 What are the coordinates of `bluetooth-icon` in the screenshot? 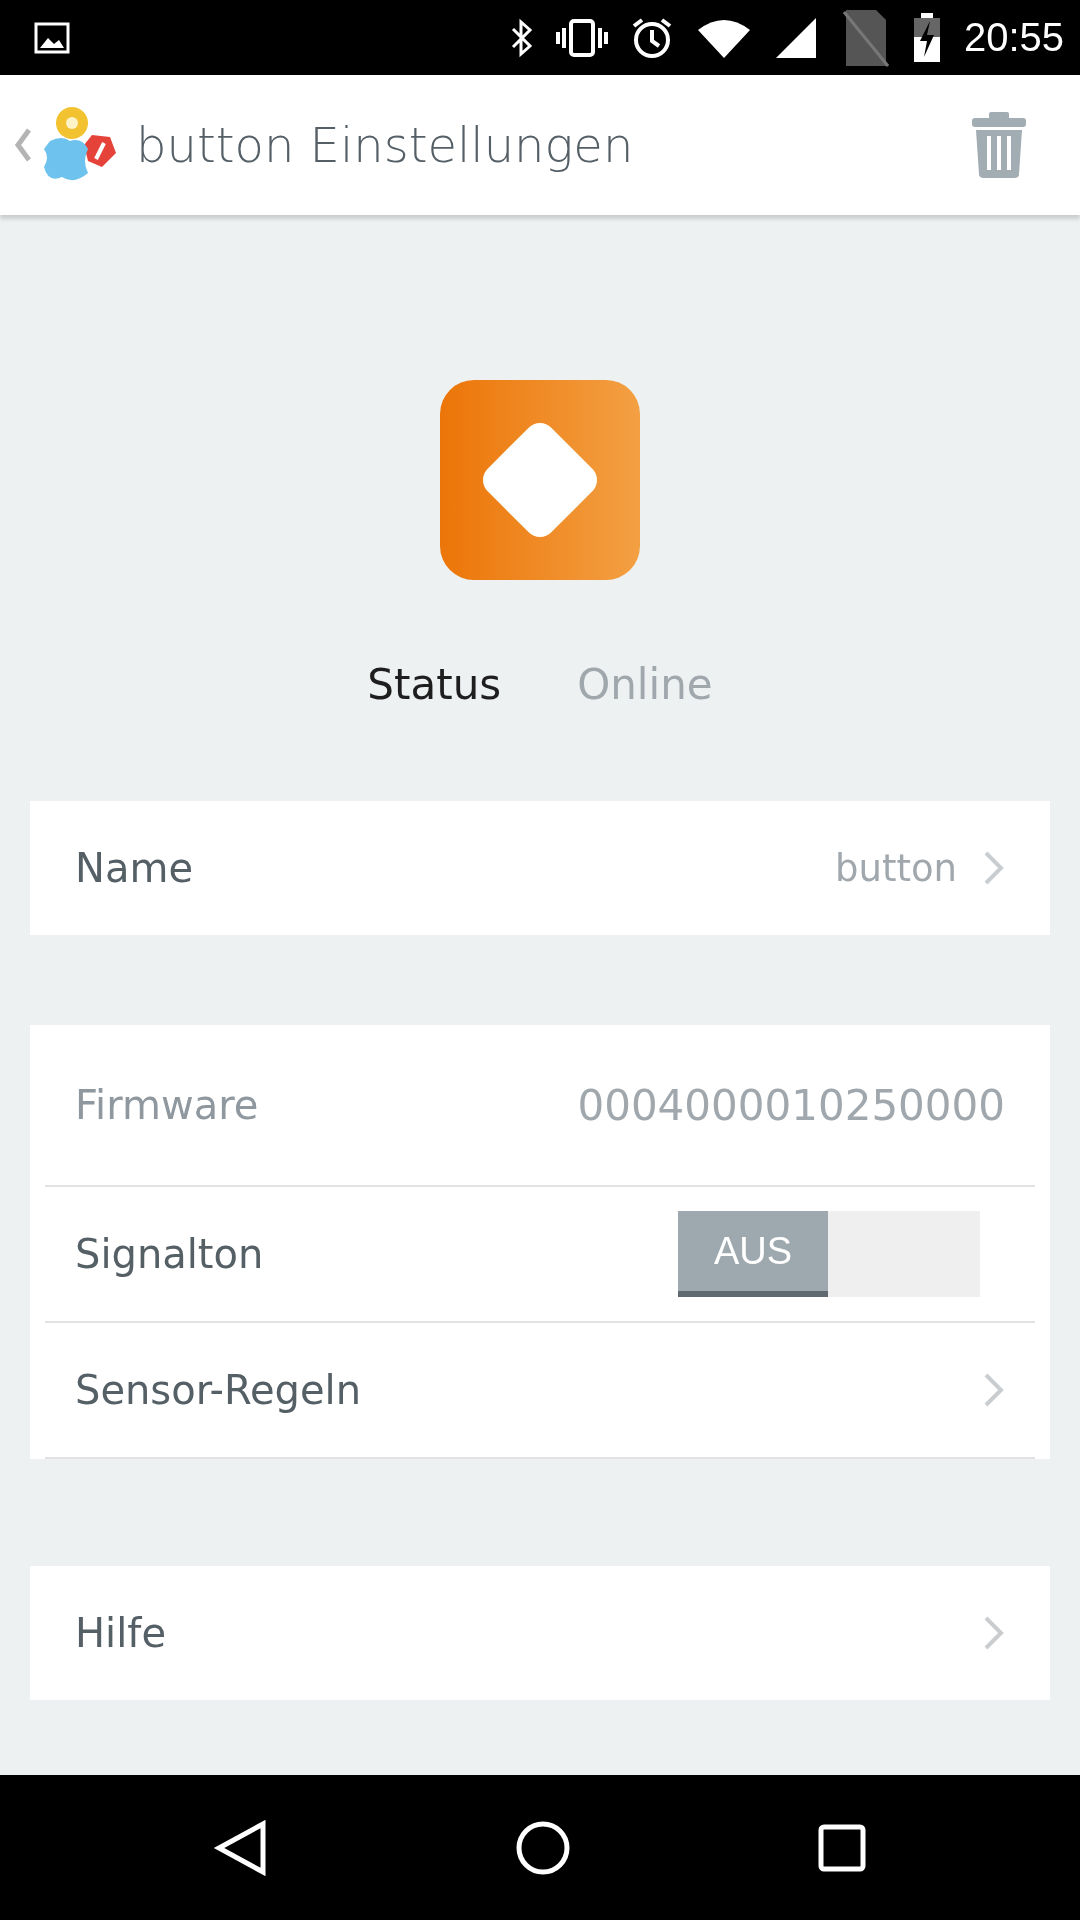 It's located at (521, 37).